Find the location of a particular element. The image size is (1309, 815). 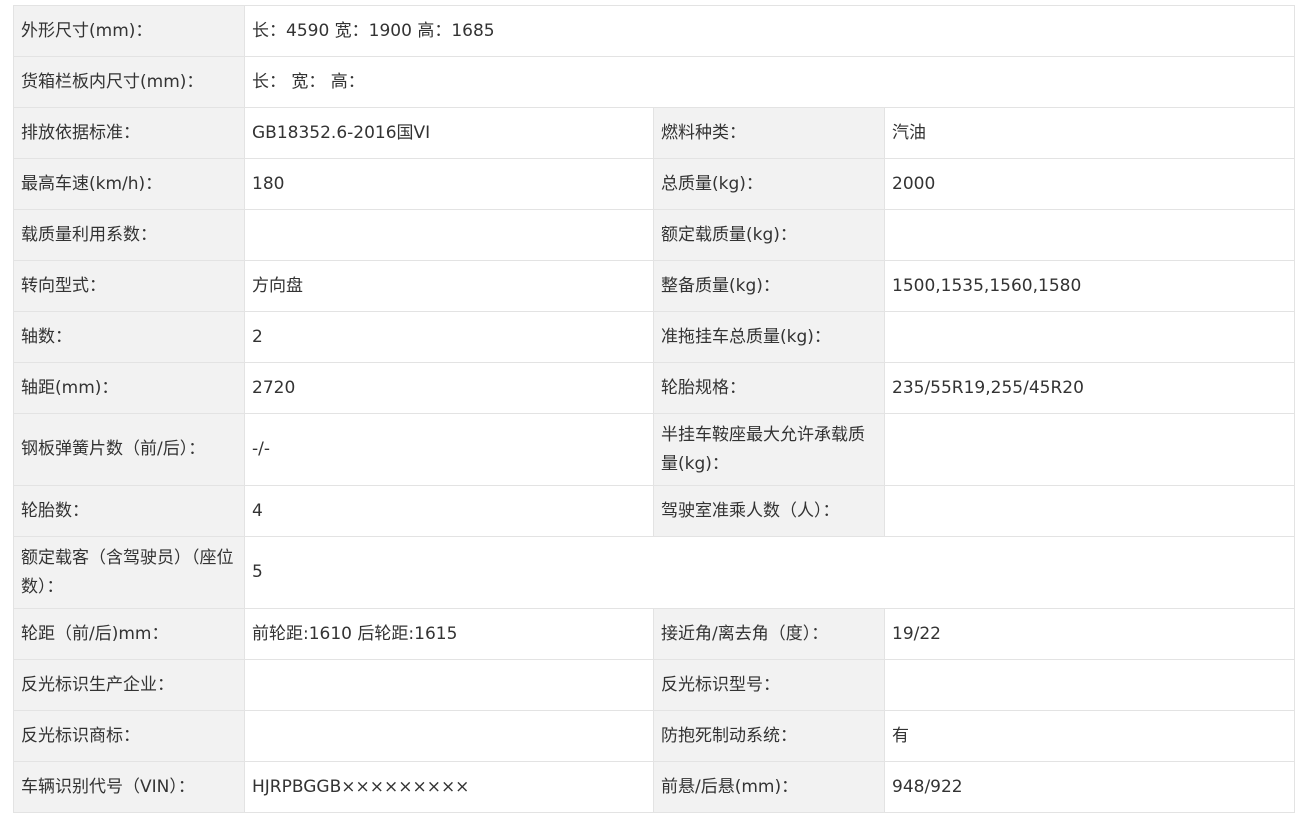

spec-row-reflector-brand: 反光标识商标： 防抱死制动系统： 有 is located at coordinates (654, 736).